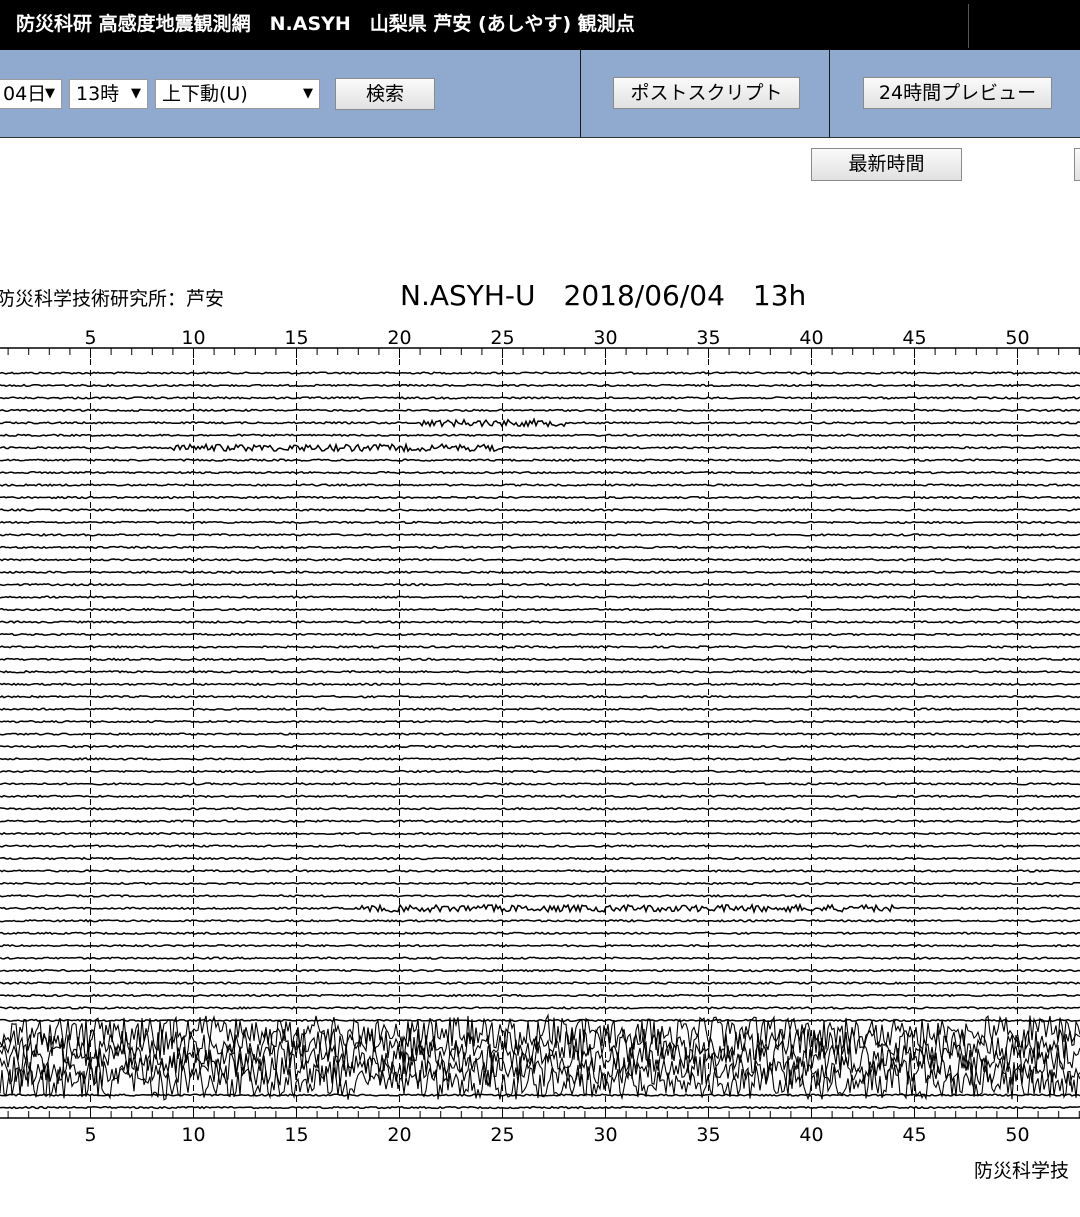 This screenshot has width=1080, height=1217. What do you see at coordinates (90, 338) in the screenshot?
I see `top-tick-label: 5` at bounding box center [90, 338].